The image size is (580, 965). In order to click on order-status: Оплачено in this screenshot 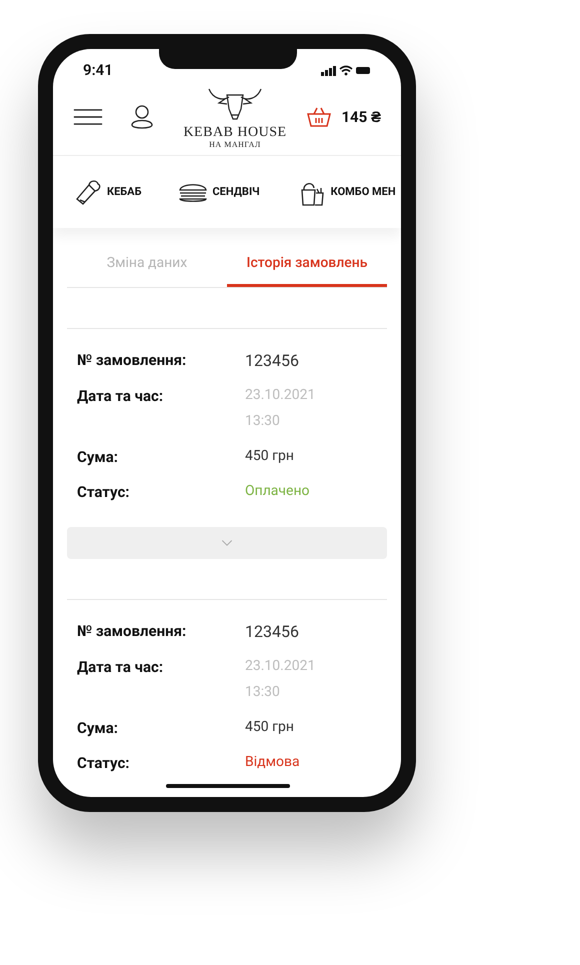, I will do `click(277, 491)`.